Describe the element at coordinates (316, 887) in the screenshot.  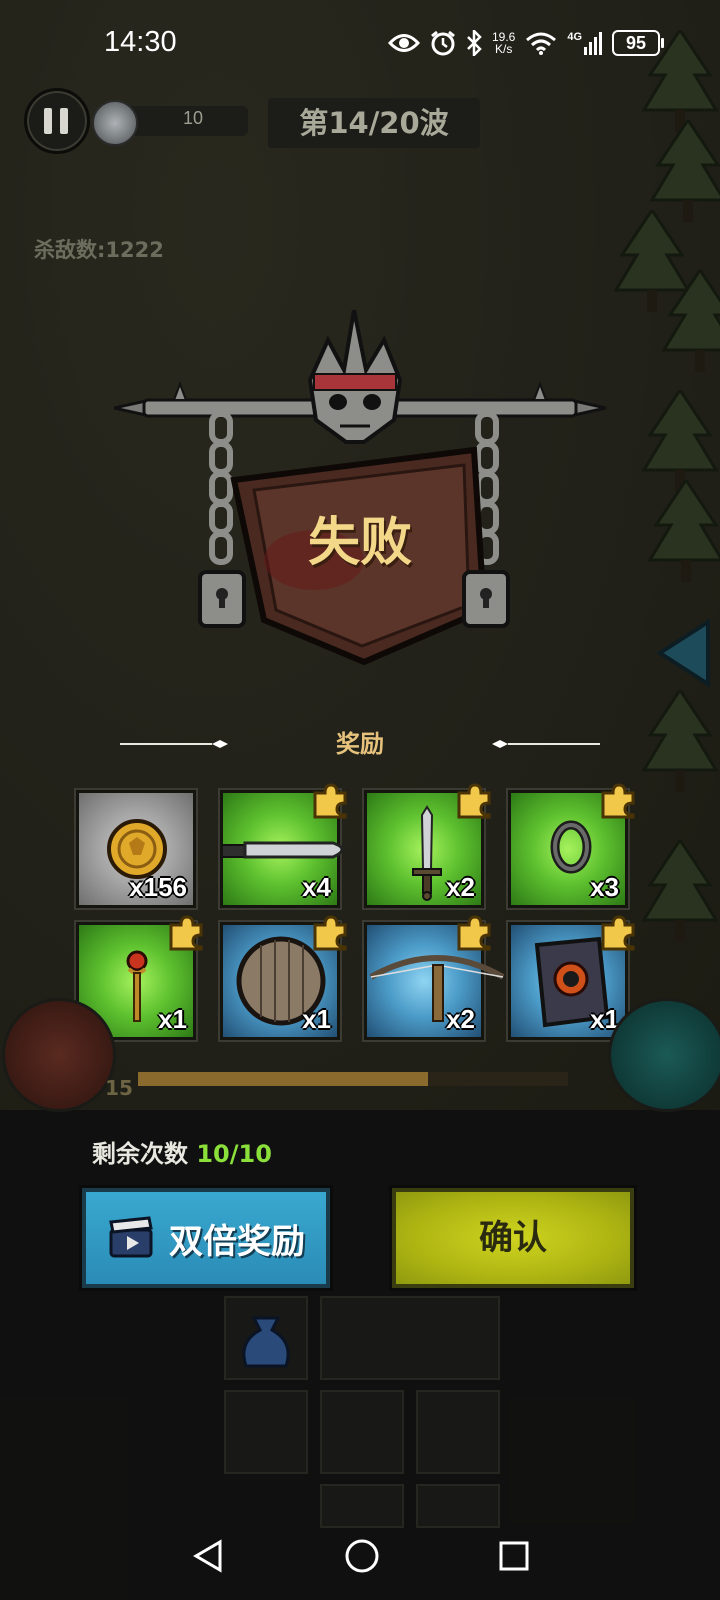
I see `reward-quantity: x4` at that location.